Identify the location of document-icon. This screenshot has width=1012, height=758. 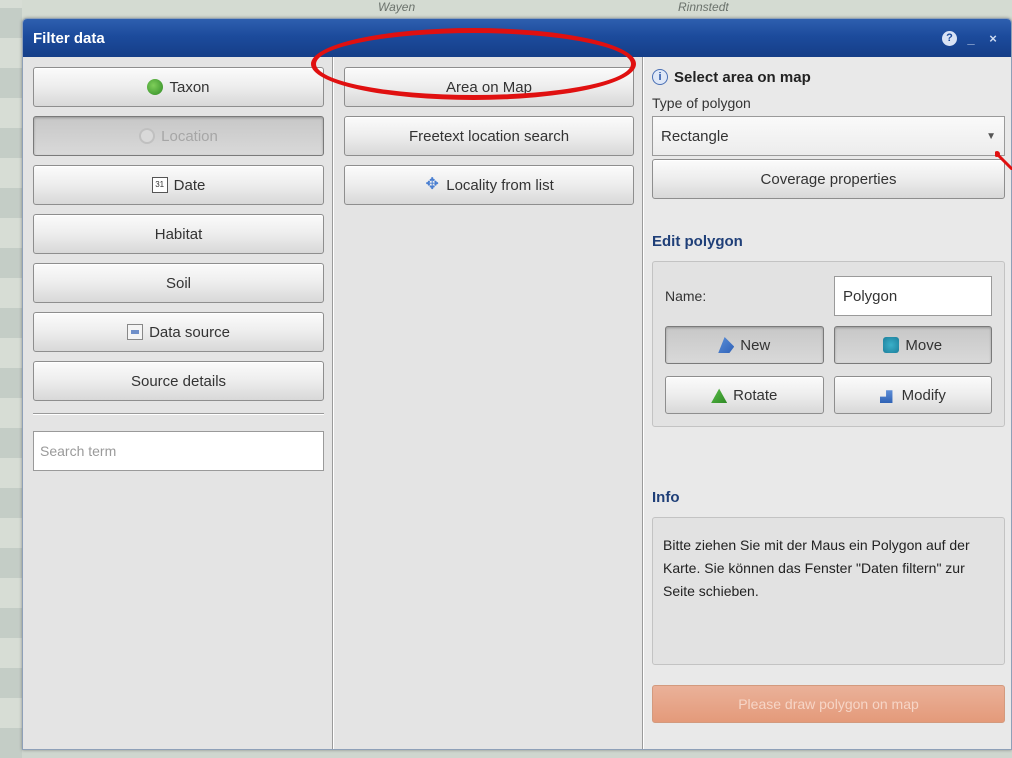
(135, 332).